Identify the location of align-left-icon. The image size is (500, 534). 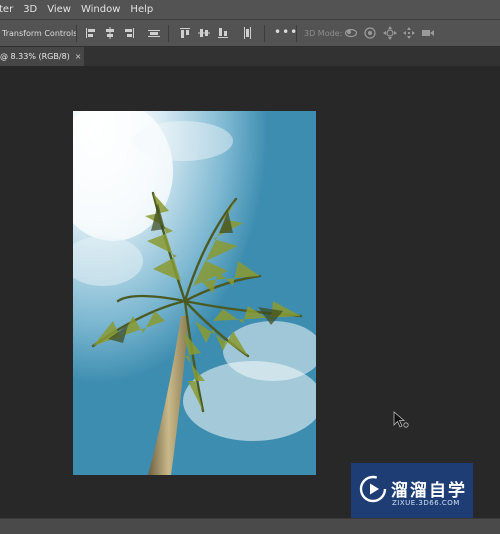
(91, 33).